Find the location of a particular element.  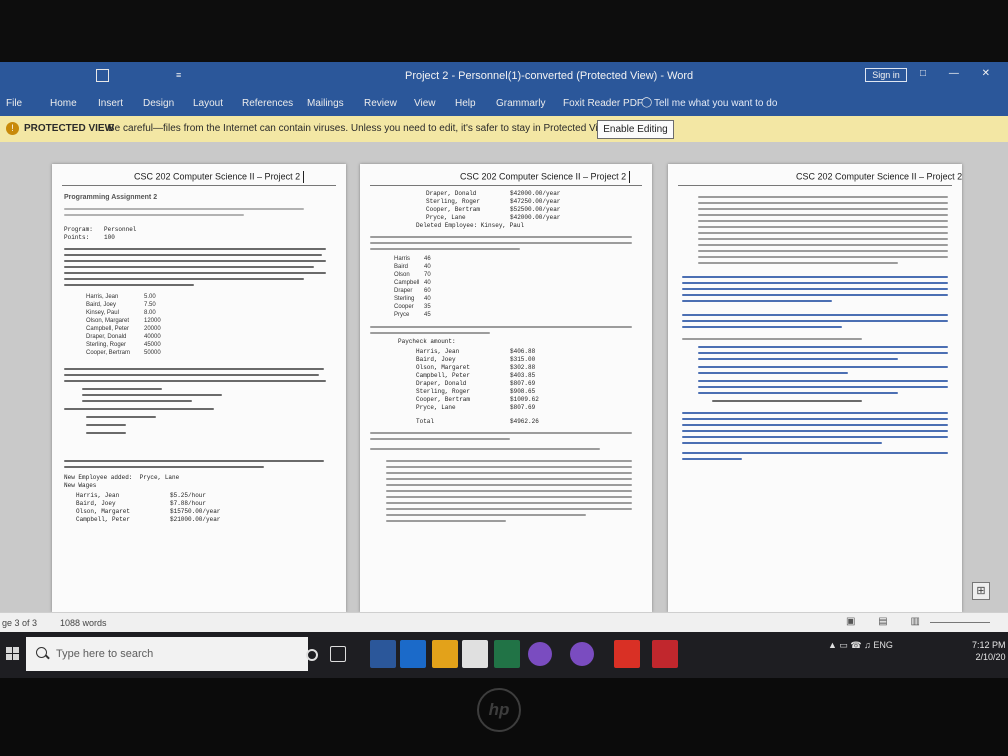

enable-editing-button: Enable Editing is located at coordinates (635, 129).